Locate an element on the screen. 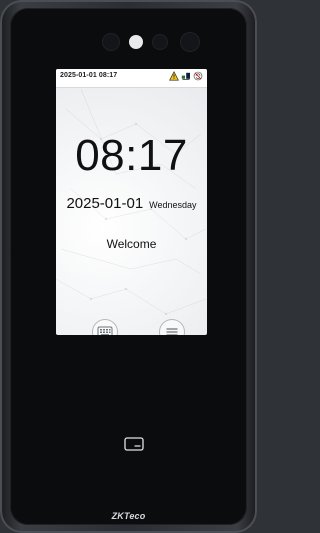  fingerprint-disabled-icon is located at coordinates (198, 76).